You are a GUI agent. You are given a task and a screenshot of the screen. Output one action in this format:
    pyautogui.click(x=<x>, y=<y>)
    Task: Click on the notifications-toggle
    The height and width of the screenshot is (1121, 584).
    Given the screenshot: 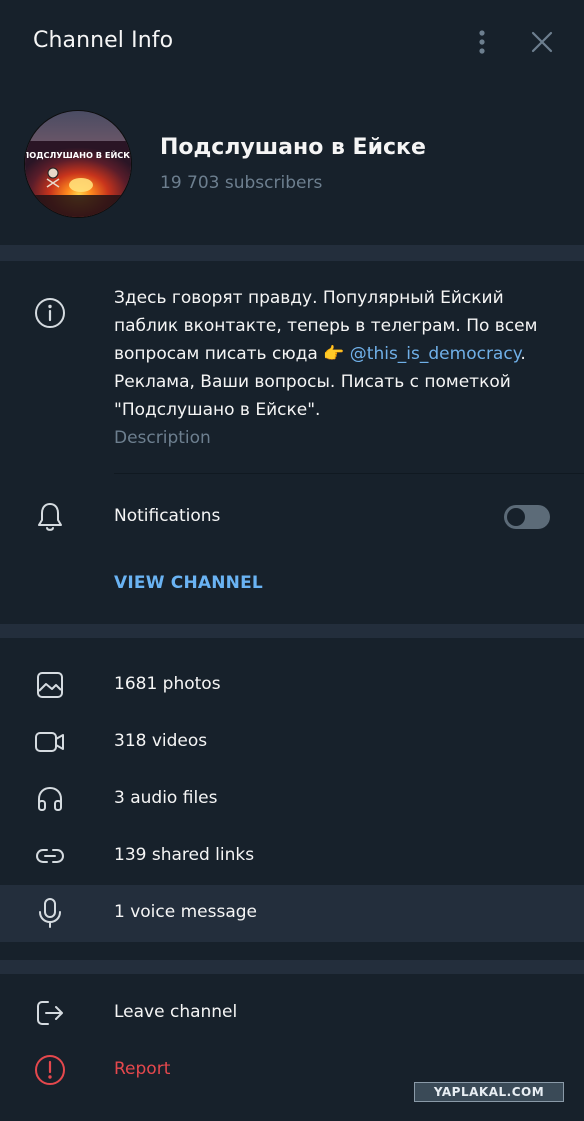 What is the action you would take?
    pyautogui.click(x=527, y=517)
    